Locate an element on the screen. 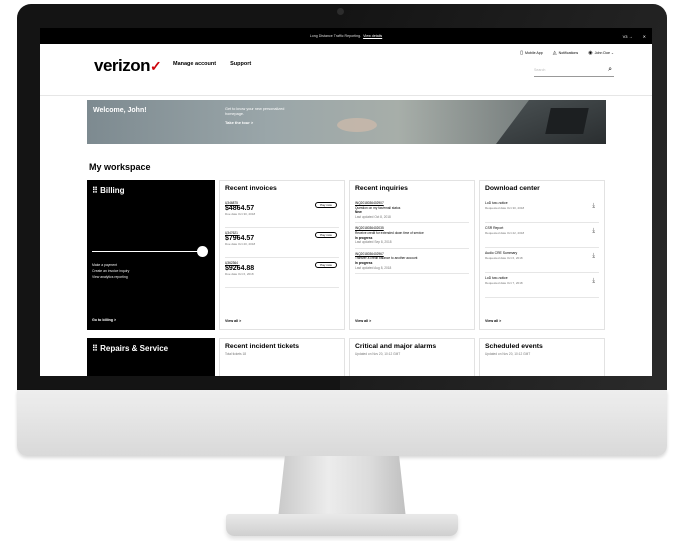  banner-photo-laptop is located at coordinates (567, 121).